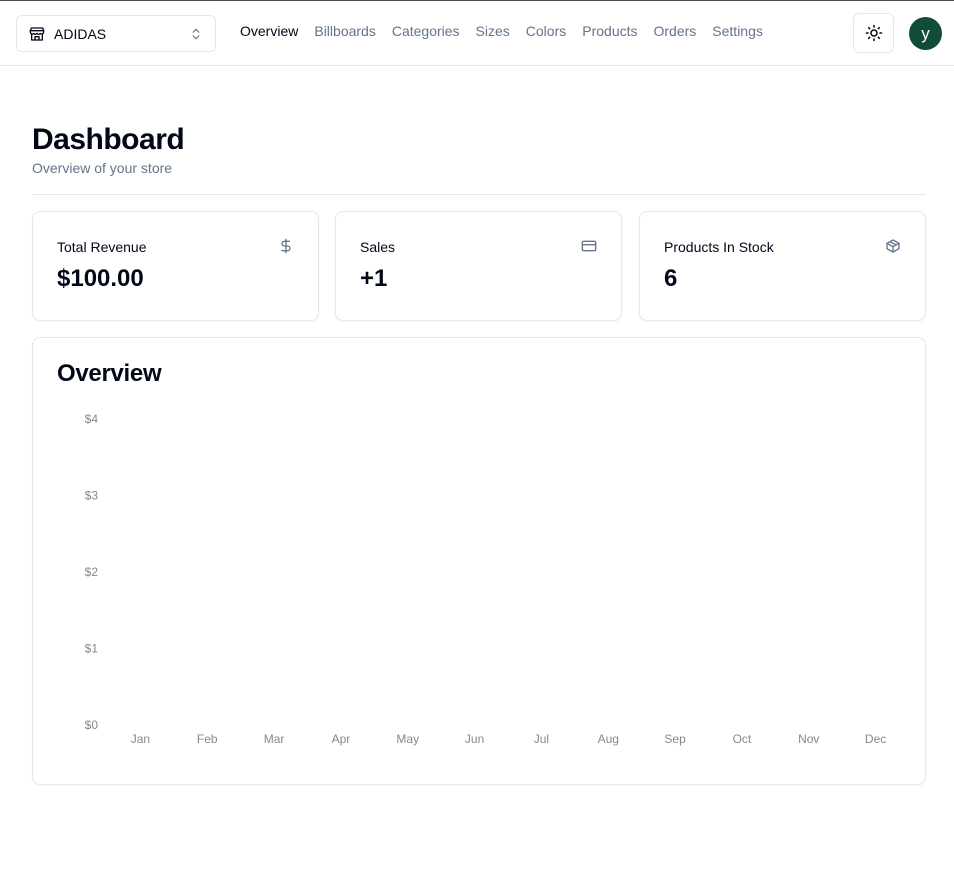 Image resolution: width=954 pixels, height=891 pixels. Describe the element at coordinates (100, 278) in the screenshot. I see `stat-value: $100.00` at that location.